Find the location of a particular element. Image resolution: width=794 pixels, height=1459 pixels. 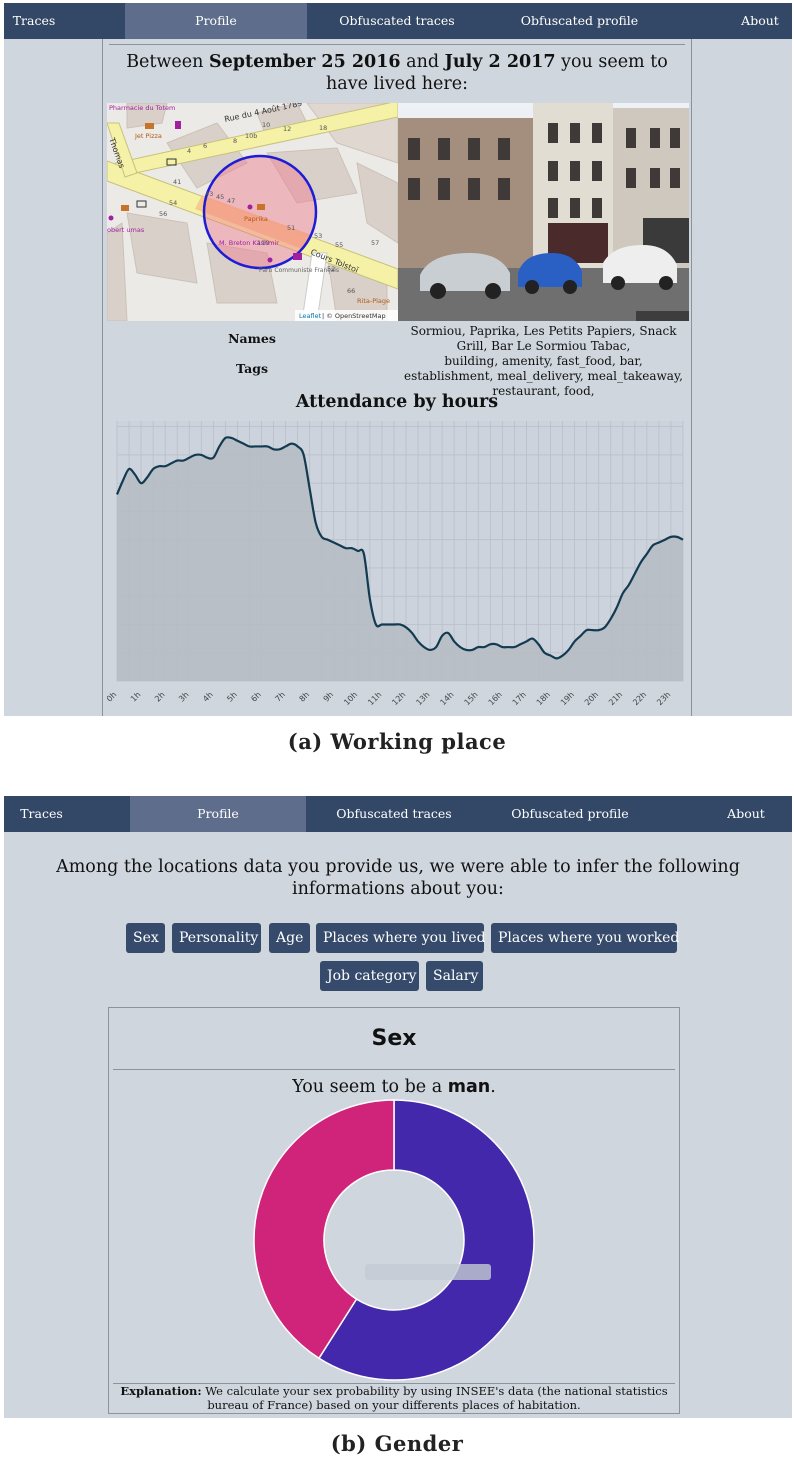

house-number: 45 is located at coordinates (220, 197).